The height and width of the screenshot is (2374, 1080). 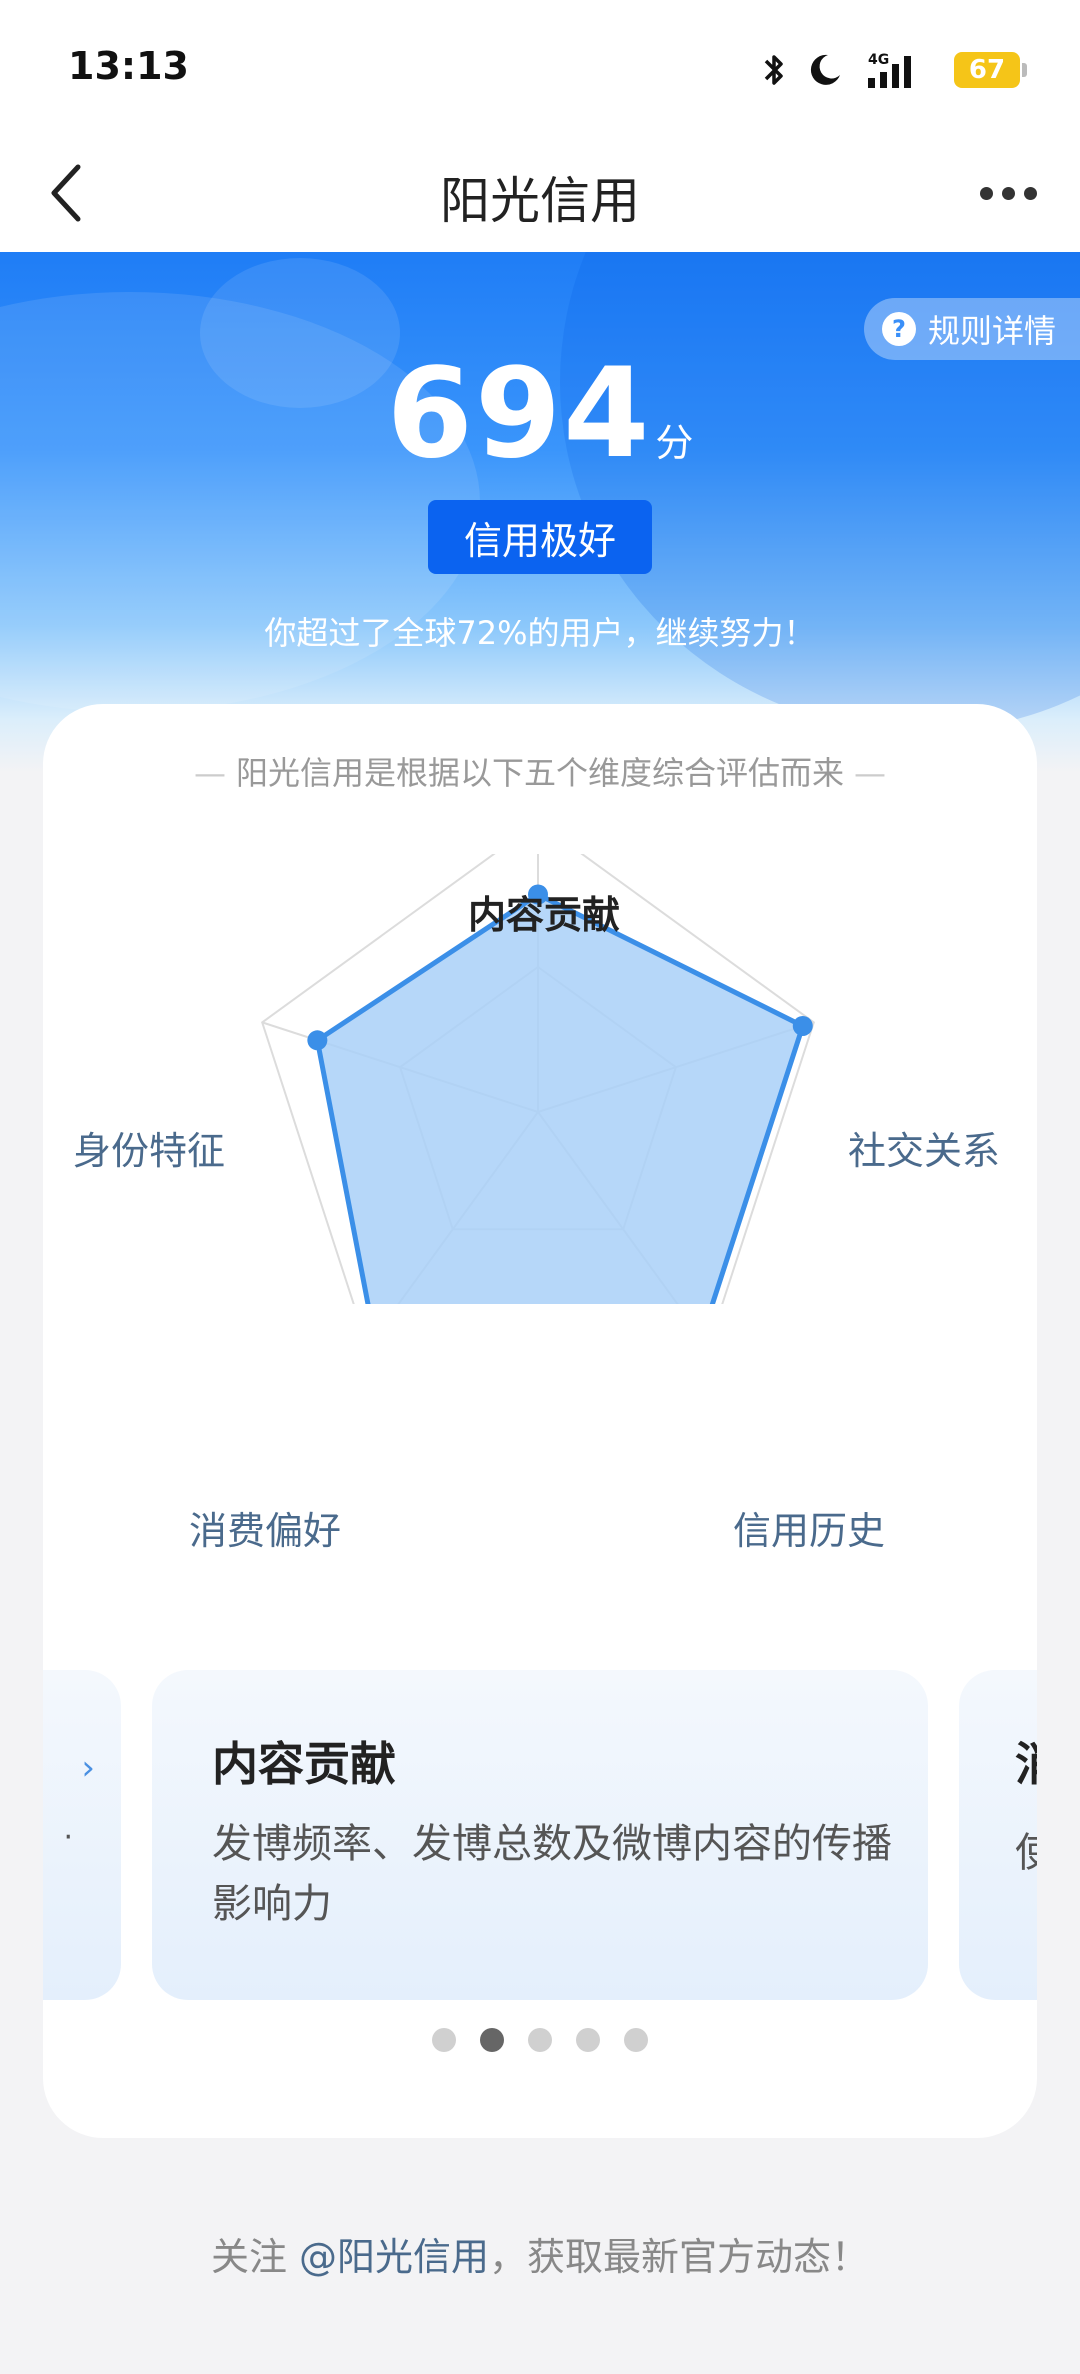 I want to click on carousel-card-next: 消 使, so click(x=998, y=1835).